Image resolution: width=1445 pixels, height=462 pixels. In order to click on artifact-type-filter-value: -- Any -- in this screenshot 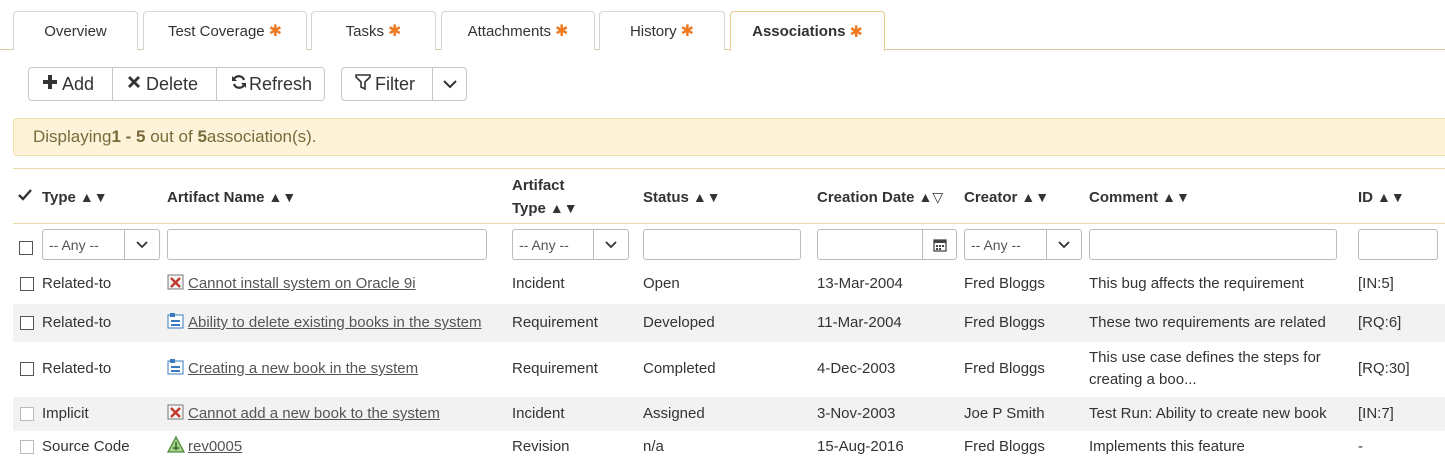, I will do `click(544, 244)`.